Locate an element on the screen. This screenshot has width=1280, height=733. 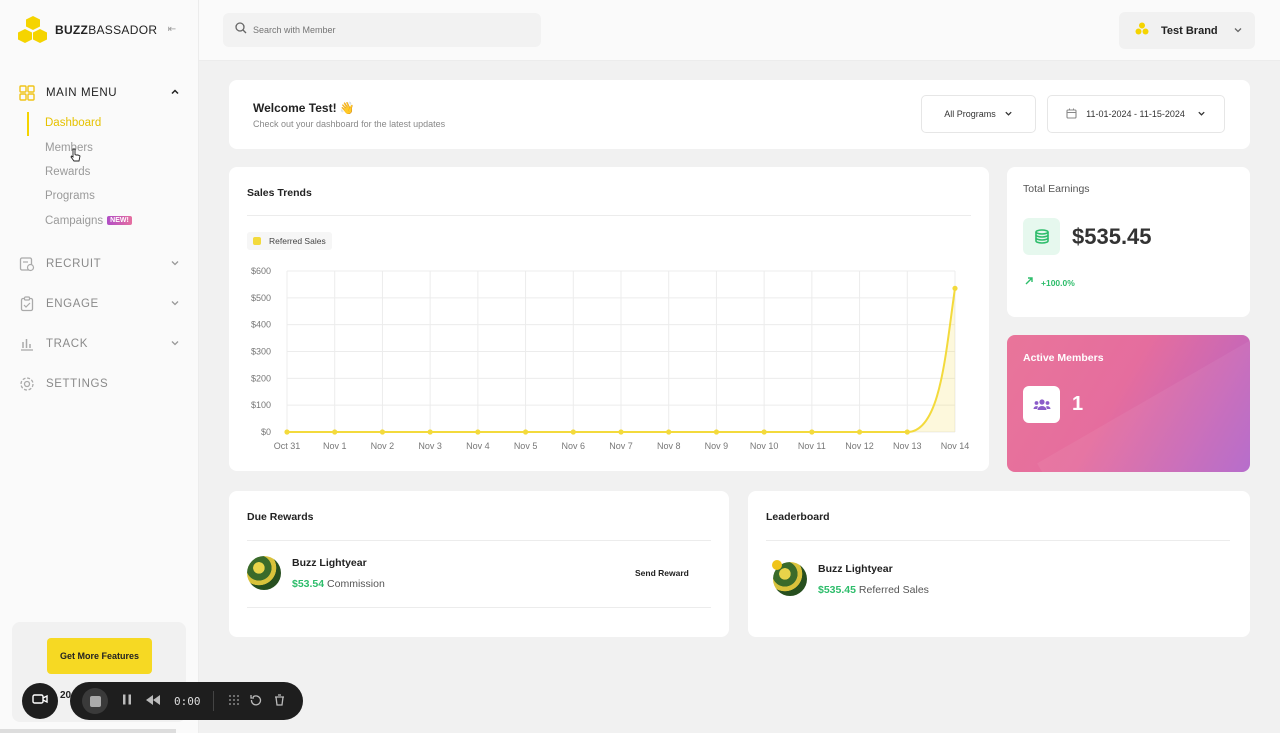
x-tick-label: Nov 11 is located at coordinates (812, 446).